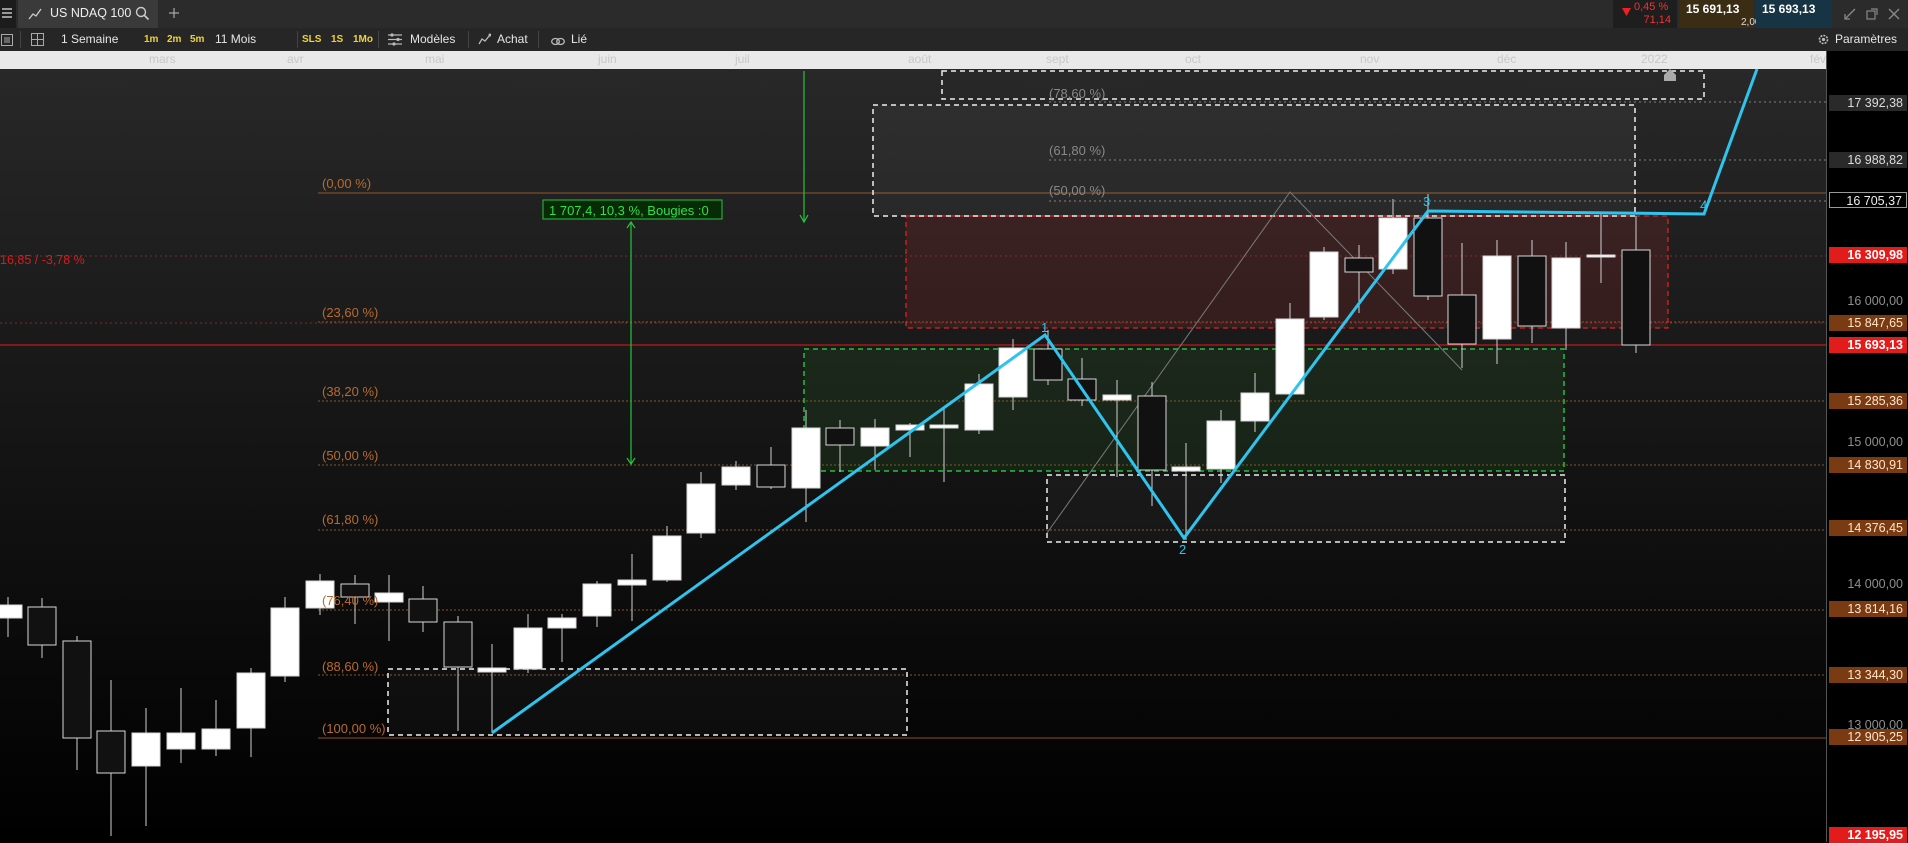 Image resolution: width=1908 pixels, height=843 pixels. I want to click on instrument-tab: US NDAQ 100, so click(88, 14).